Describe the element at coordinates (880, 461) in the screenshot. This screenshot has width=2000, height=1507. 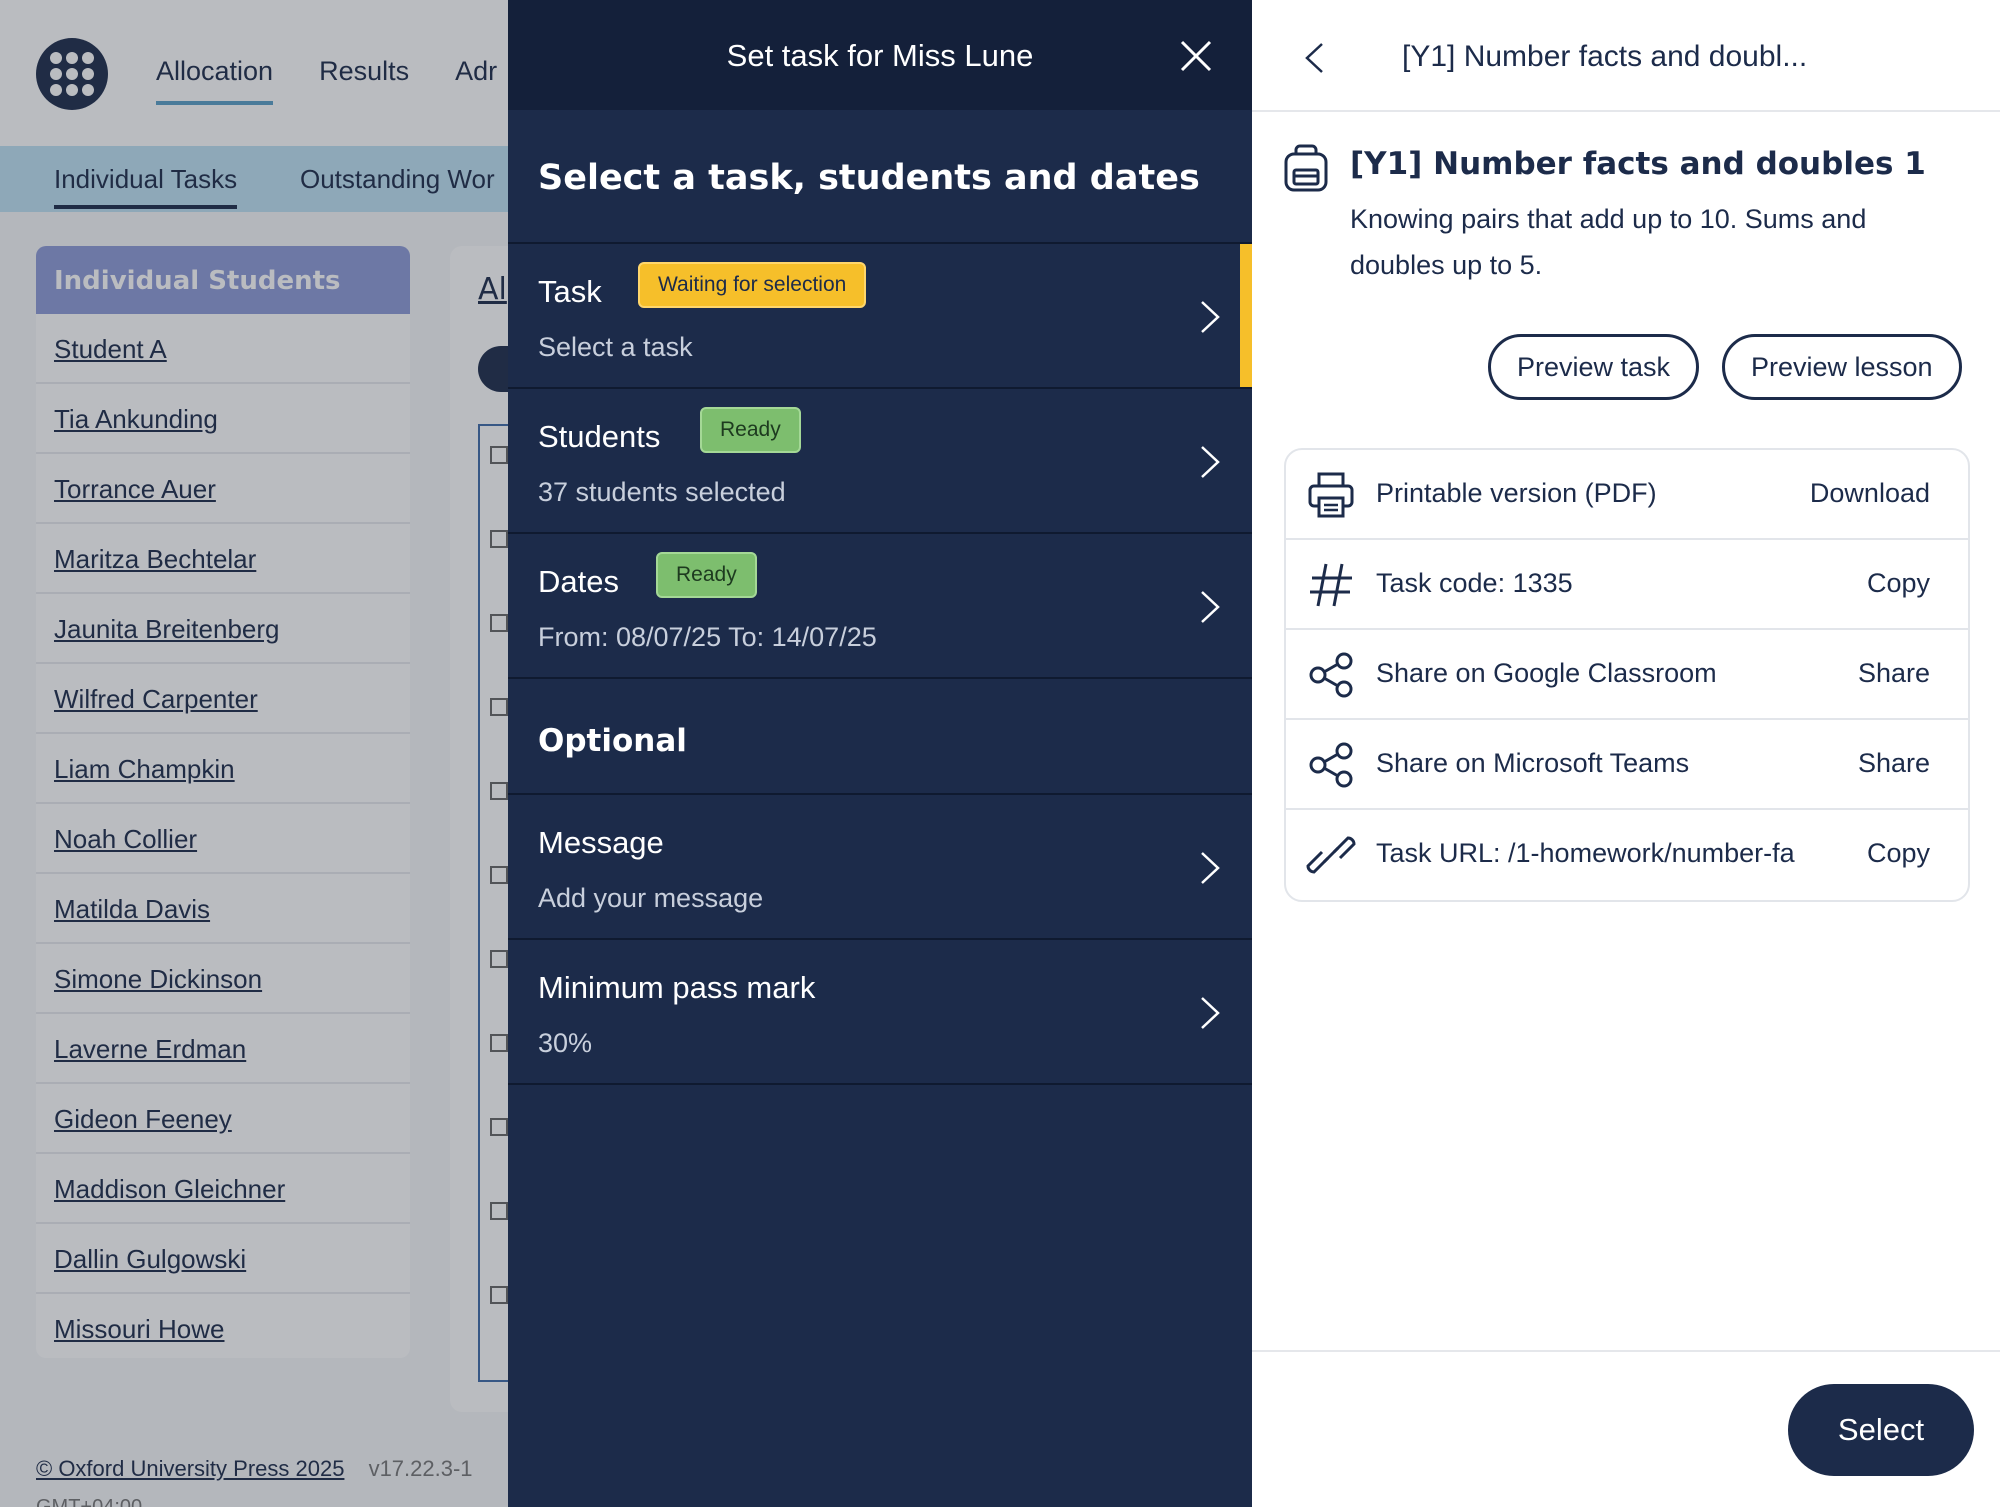
I see `students-row: Students Ready 37 students selected` at that location.